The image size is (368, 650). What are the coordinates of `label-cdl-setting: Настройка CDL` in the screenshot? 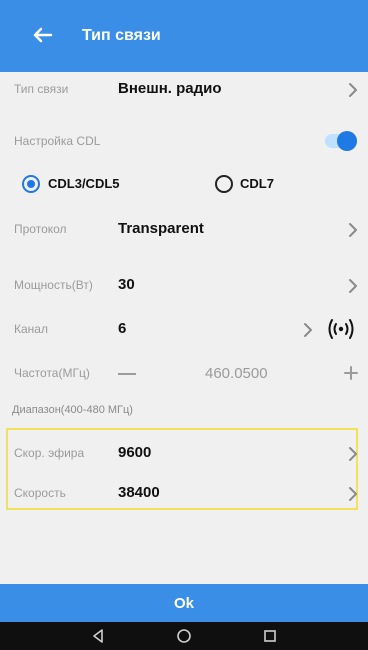 It's located at (57, 141).